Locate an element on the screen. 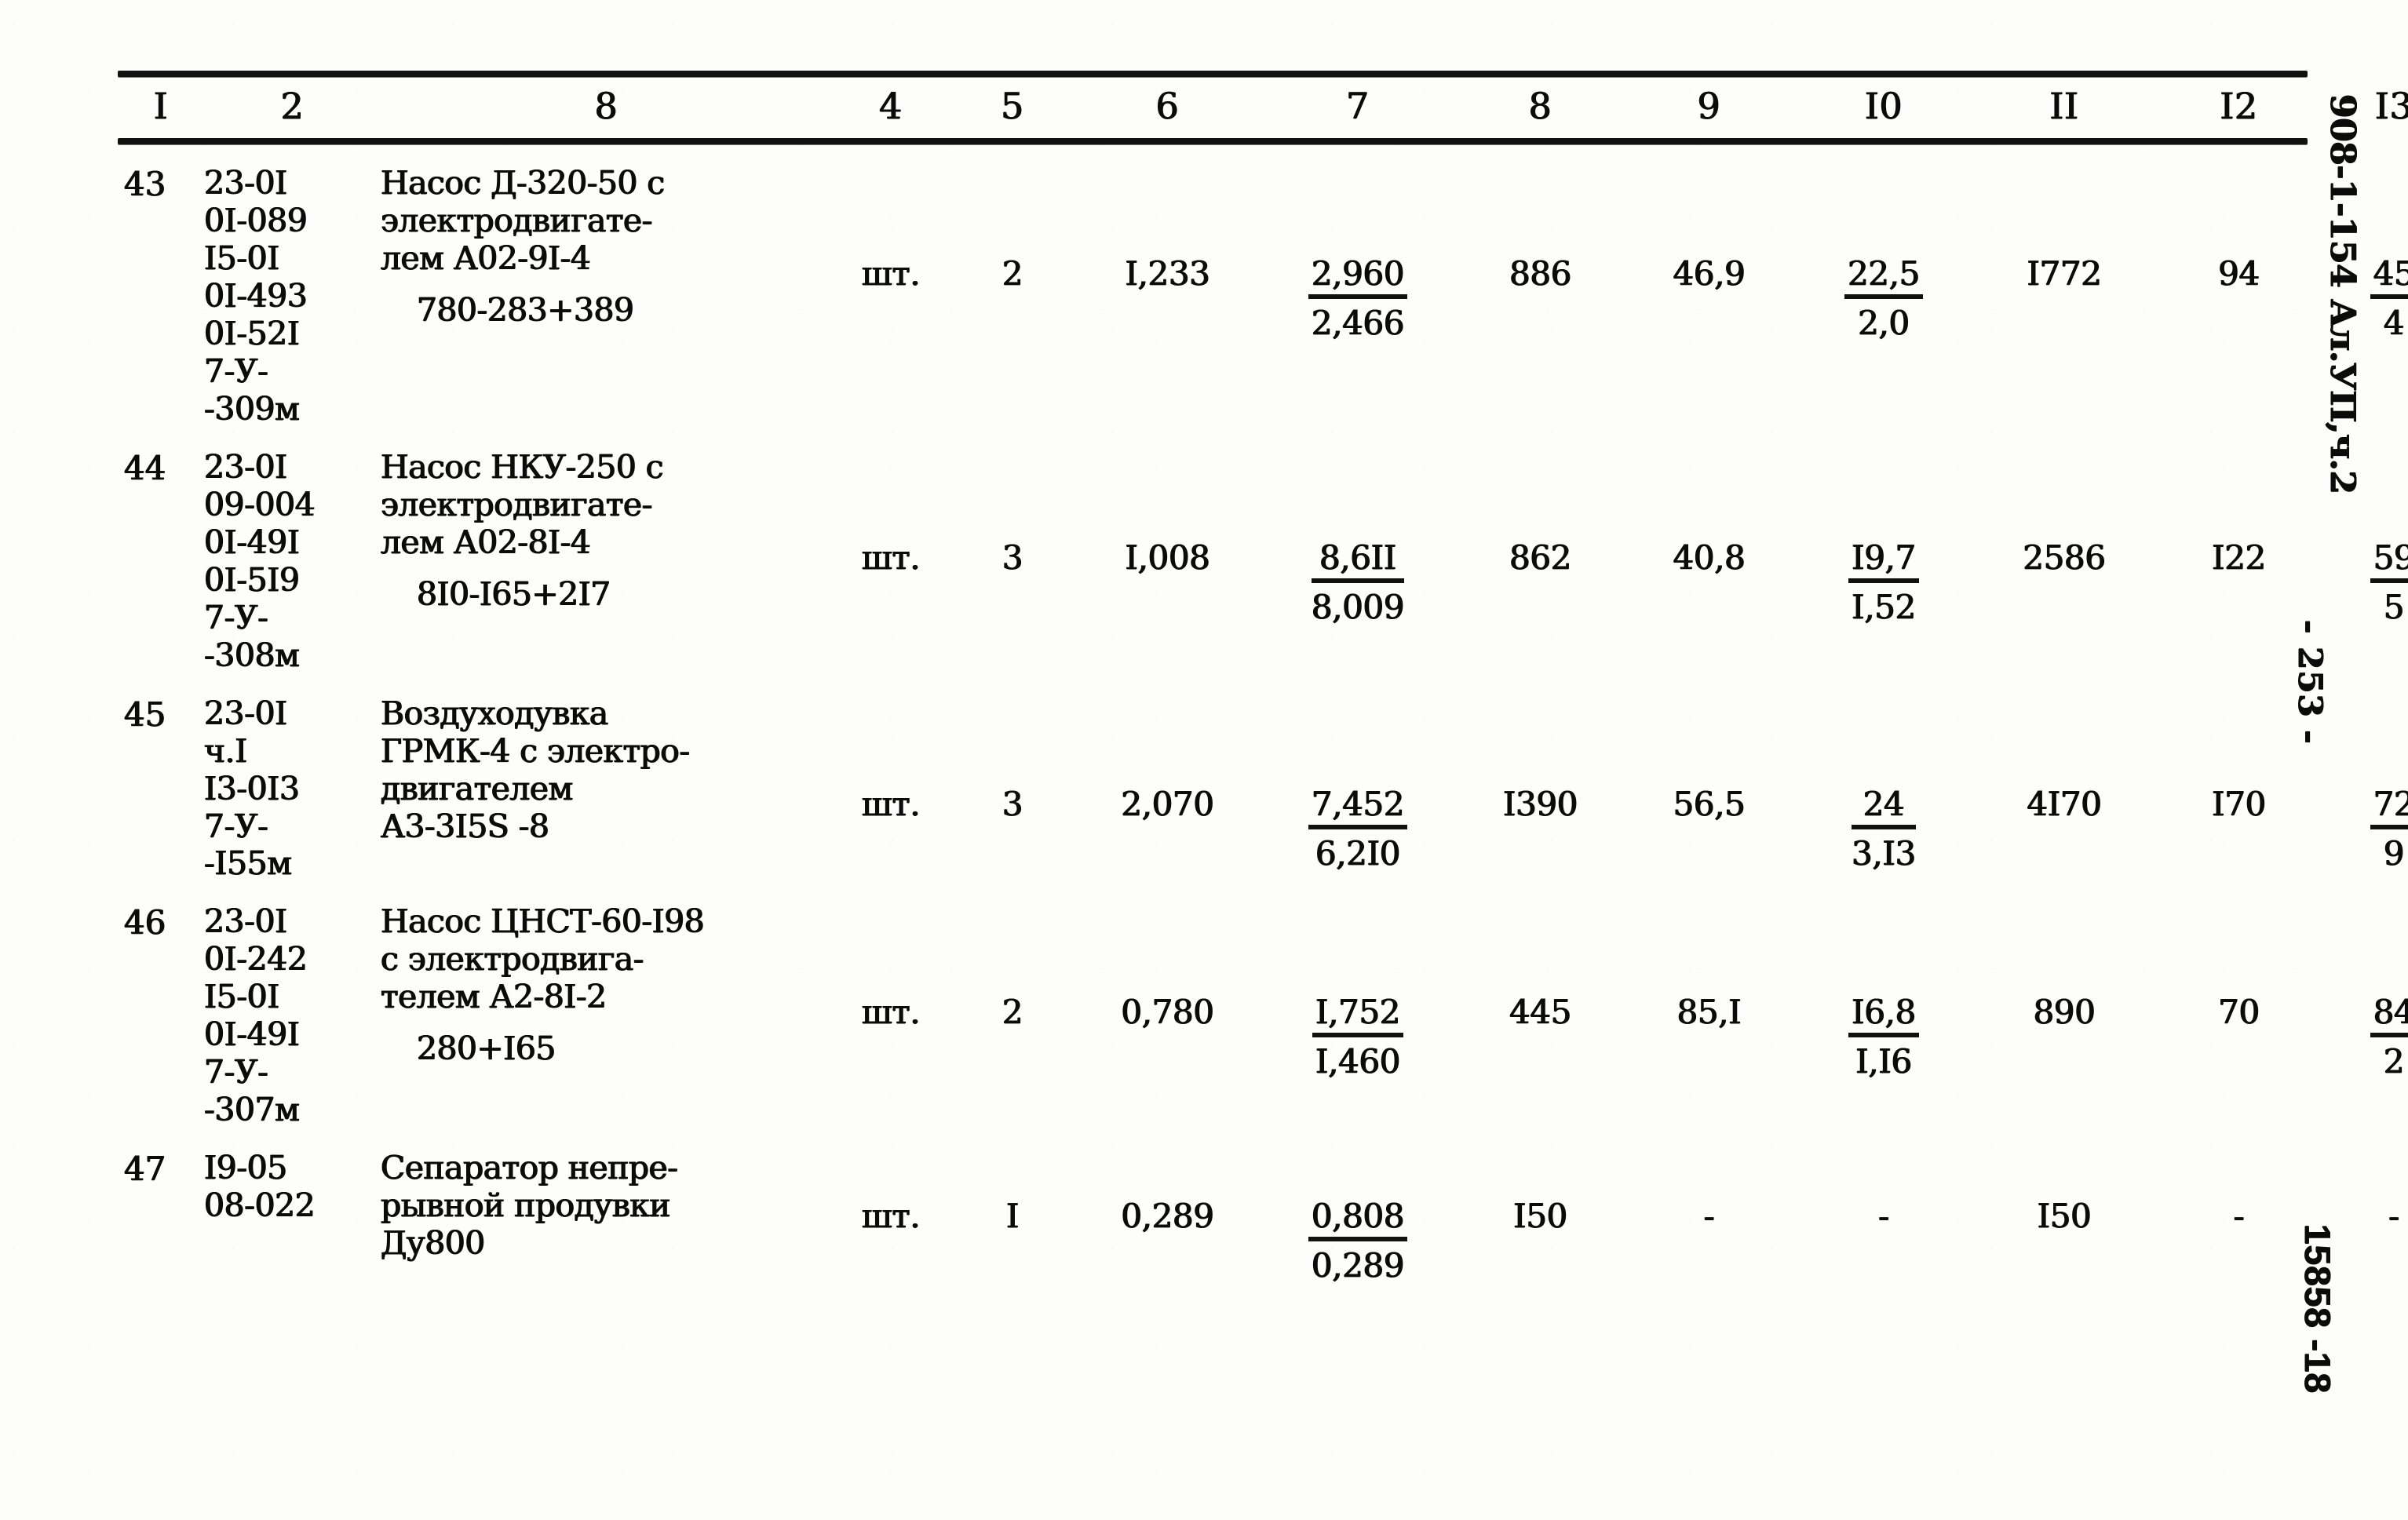  column-header-3: 8 is located at coordinates (606, 106).